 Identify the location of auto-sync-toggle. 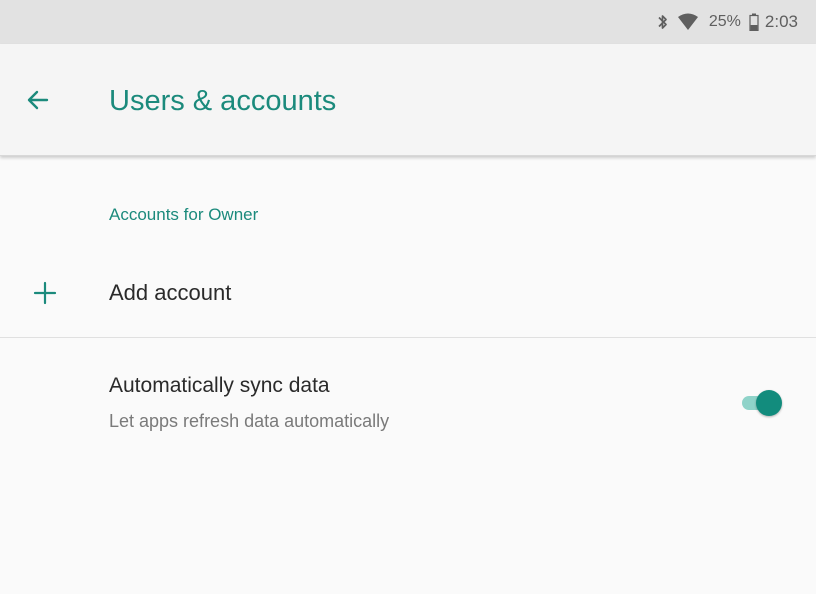
(762, 403).